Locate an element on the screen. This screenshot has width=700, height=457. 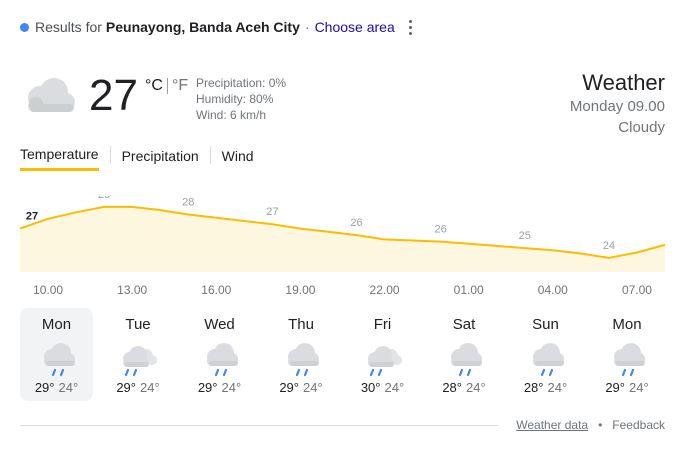
weather-title: Weather is located at coordinates (623, 82).